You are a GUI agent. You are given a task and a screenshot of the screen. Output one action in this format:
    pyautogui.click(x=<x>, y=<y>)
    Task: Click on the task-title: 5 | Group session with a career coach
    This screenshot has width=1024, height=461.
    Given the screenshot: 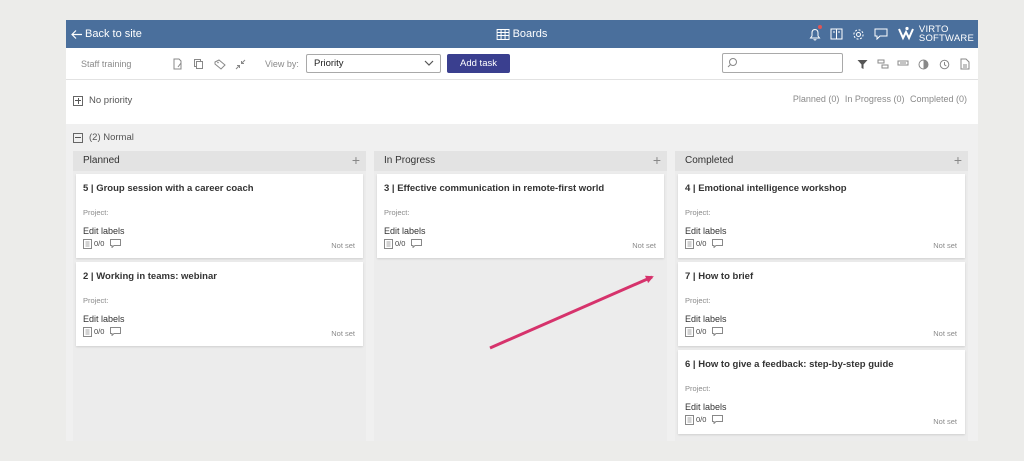 What is the action you would take?
    pyautogui.click(x=168, y=188)
    